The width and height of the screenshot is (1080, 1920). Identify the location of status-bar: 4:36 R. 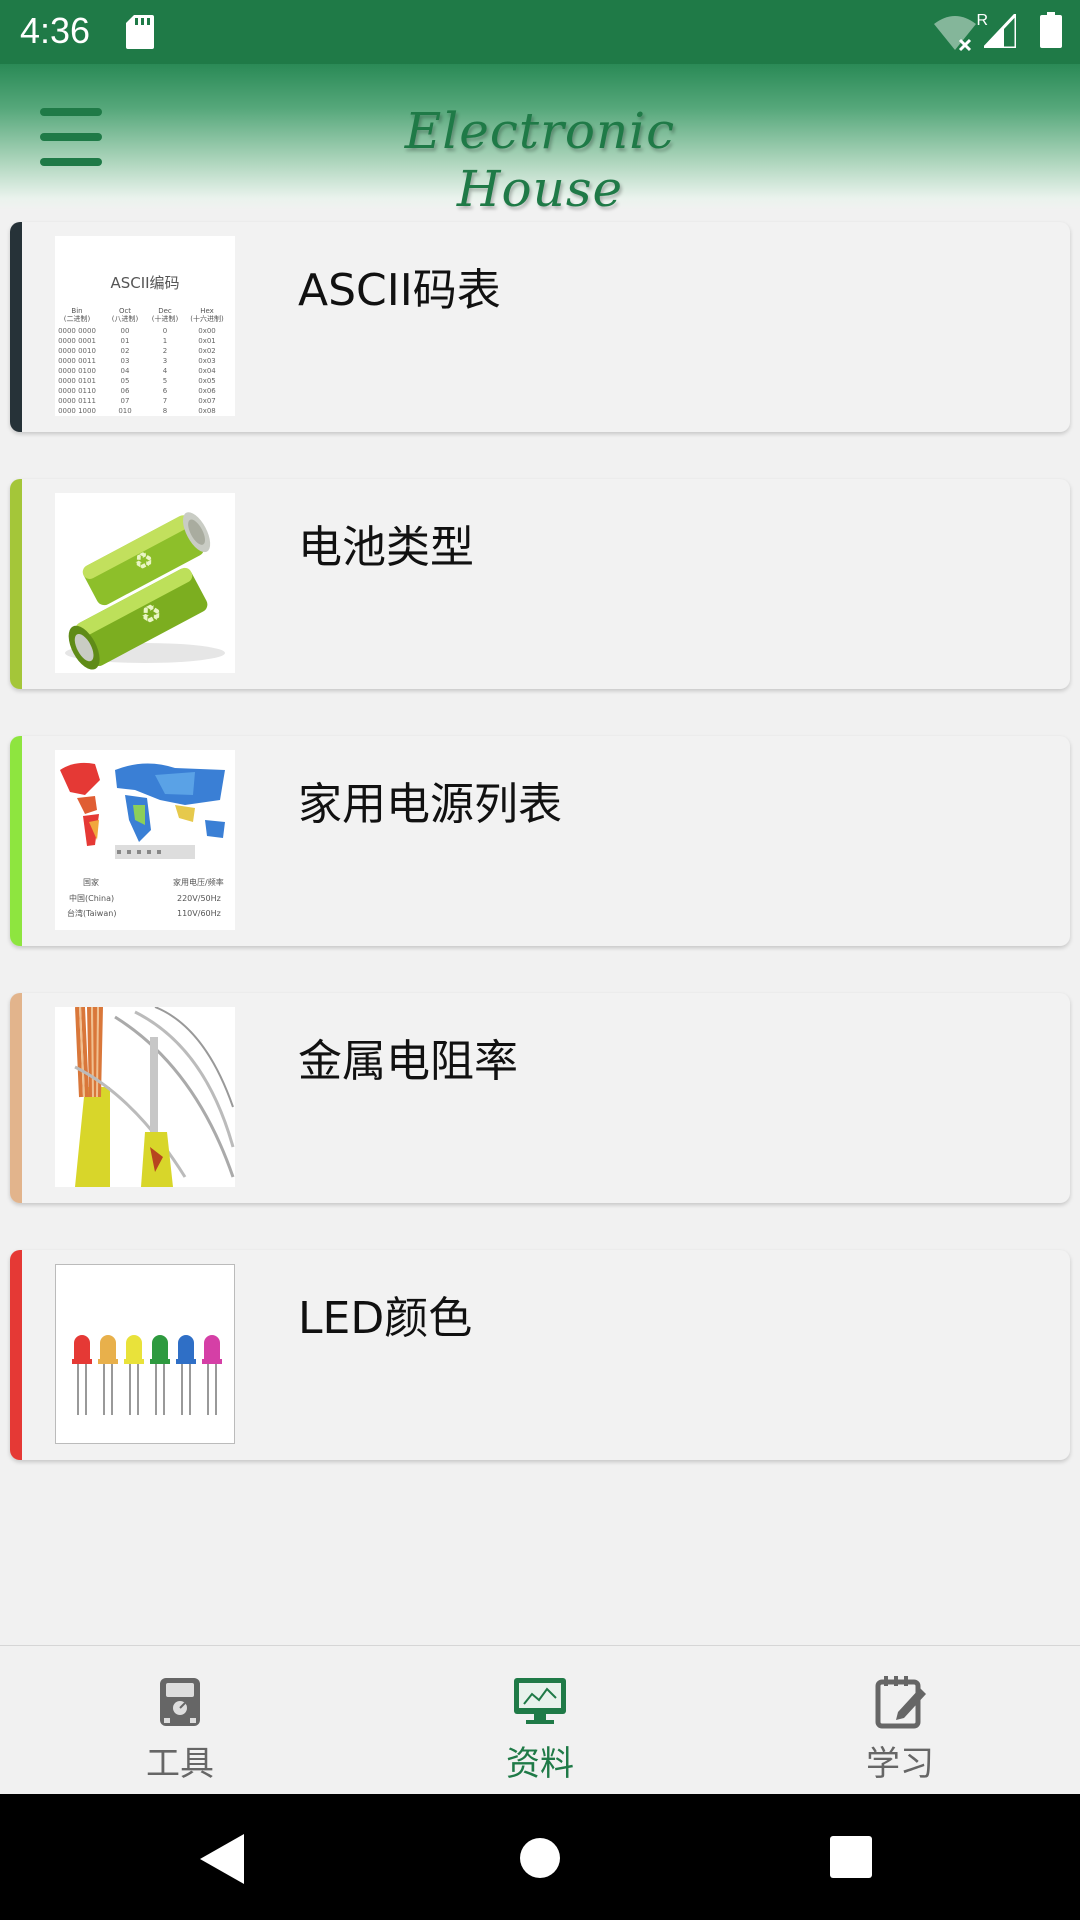
(540, 32).